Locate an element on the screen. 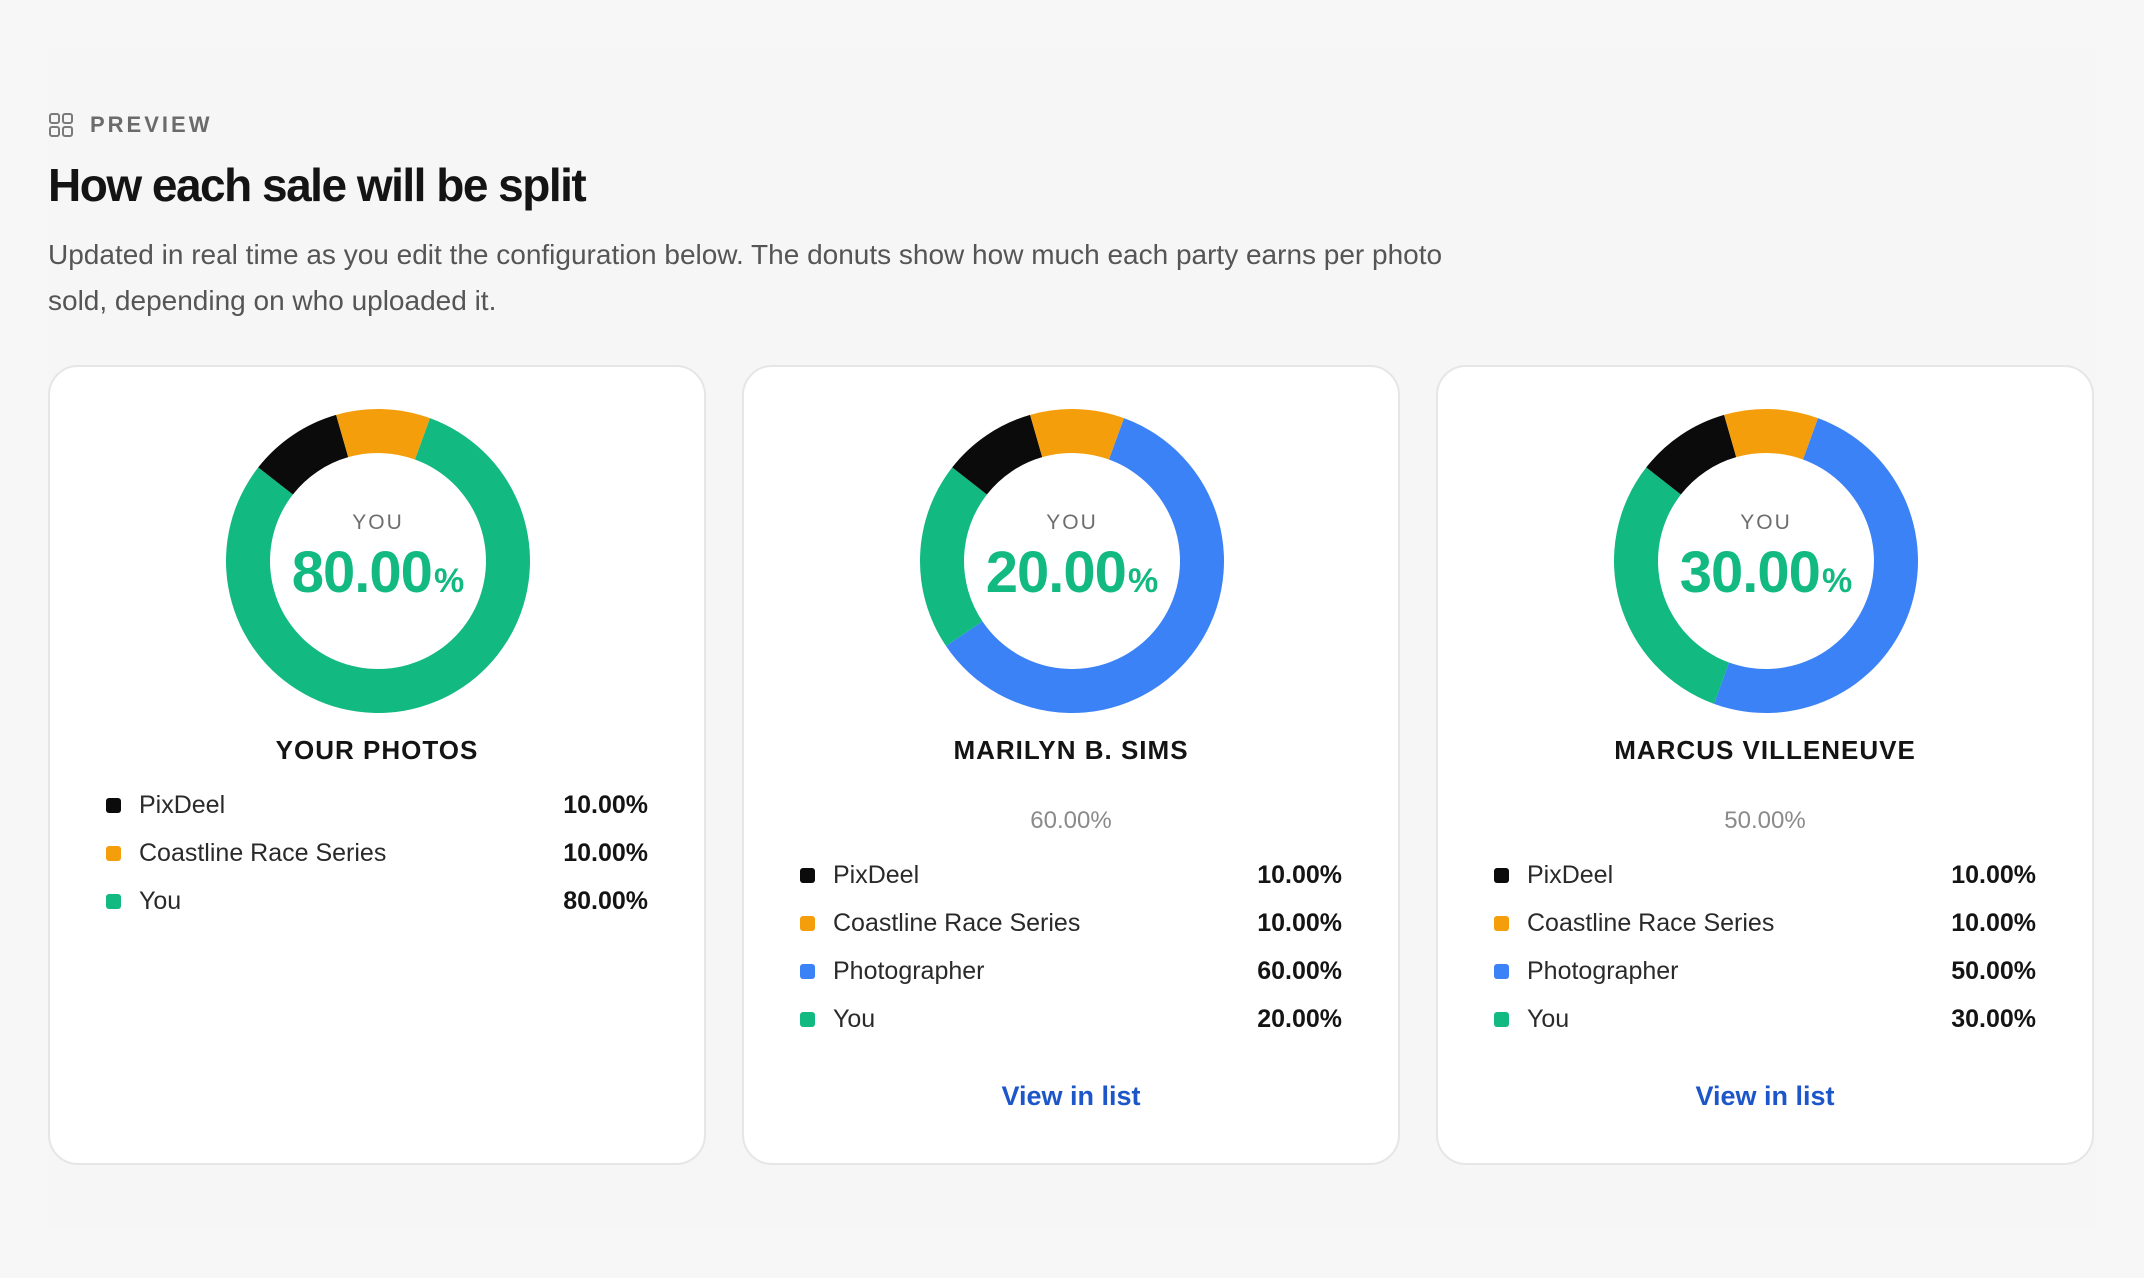 The width and height of the screenshot is (2144, 1278). donut-value-number: 20.00 is located at coordinates (1056, 572).